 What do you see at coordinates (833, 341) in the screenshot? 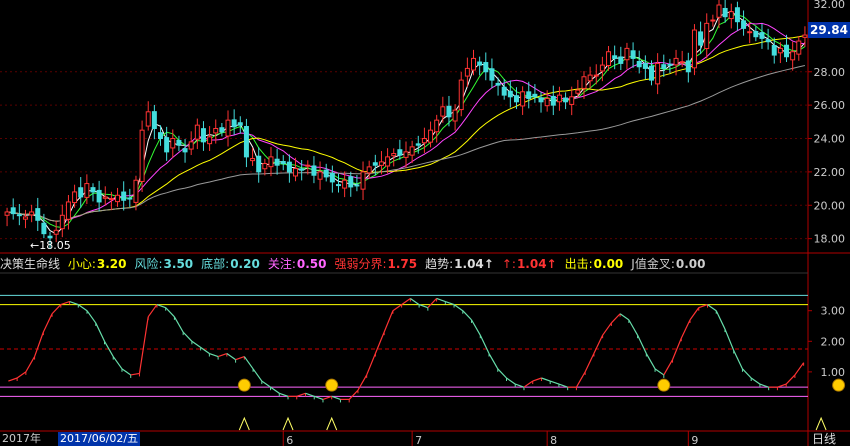
I see `osc-tick-label: 2.00` at bounding box center [833, 341].